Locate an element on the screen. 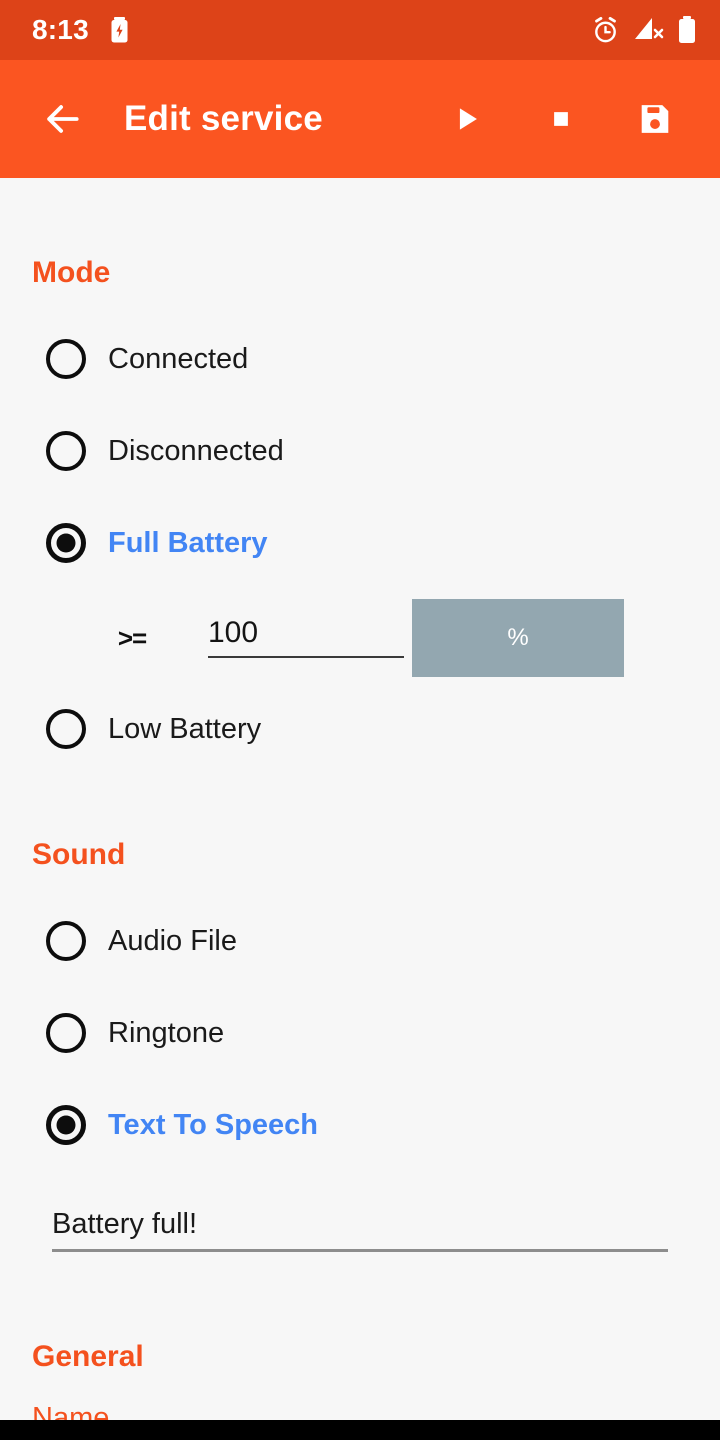 The width and height of the screenshot is (720, 1440). save-icon is located at coordinates (655, 119).